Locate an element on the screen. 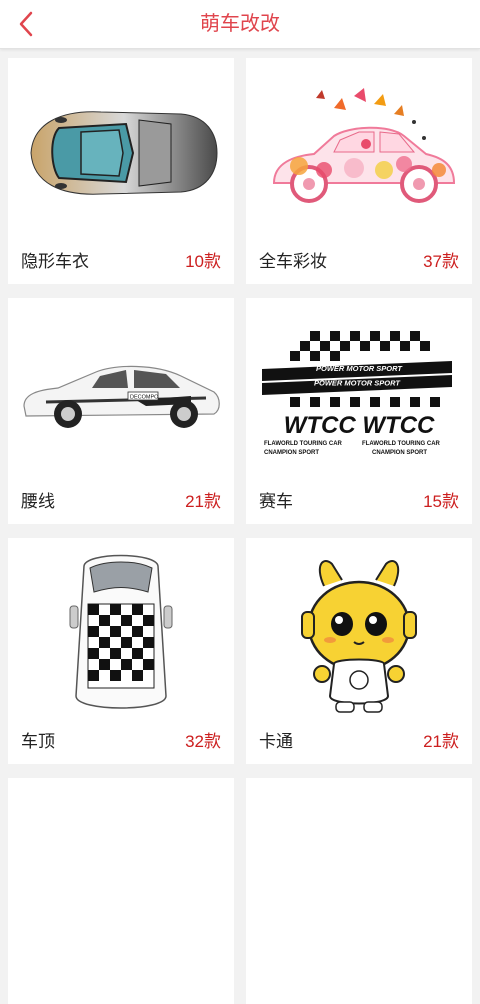 The image size is (480, 1004). category-name: 全车彩妆 is located at coordinates (293, 261).